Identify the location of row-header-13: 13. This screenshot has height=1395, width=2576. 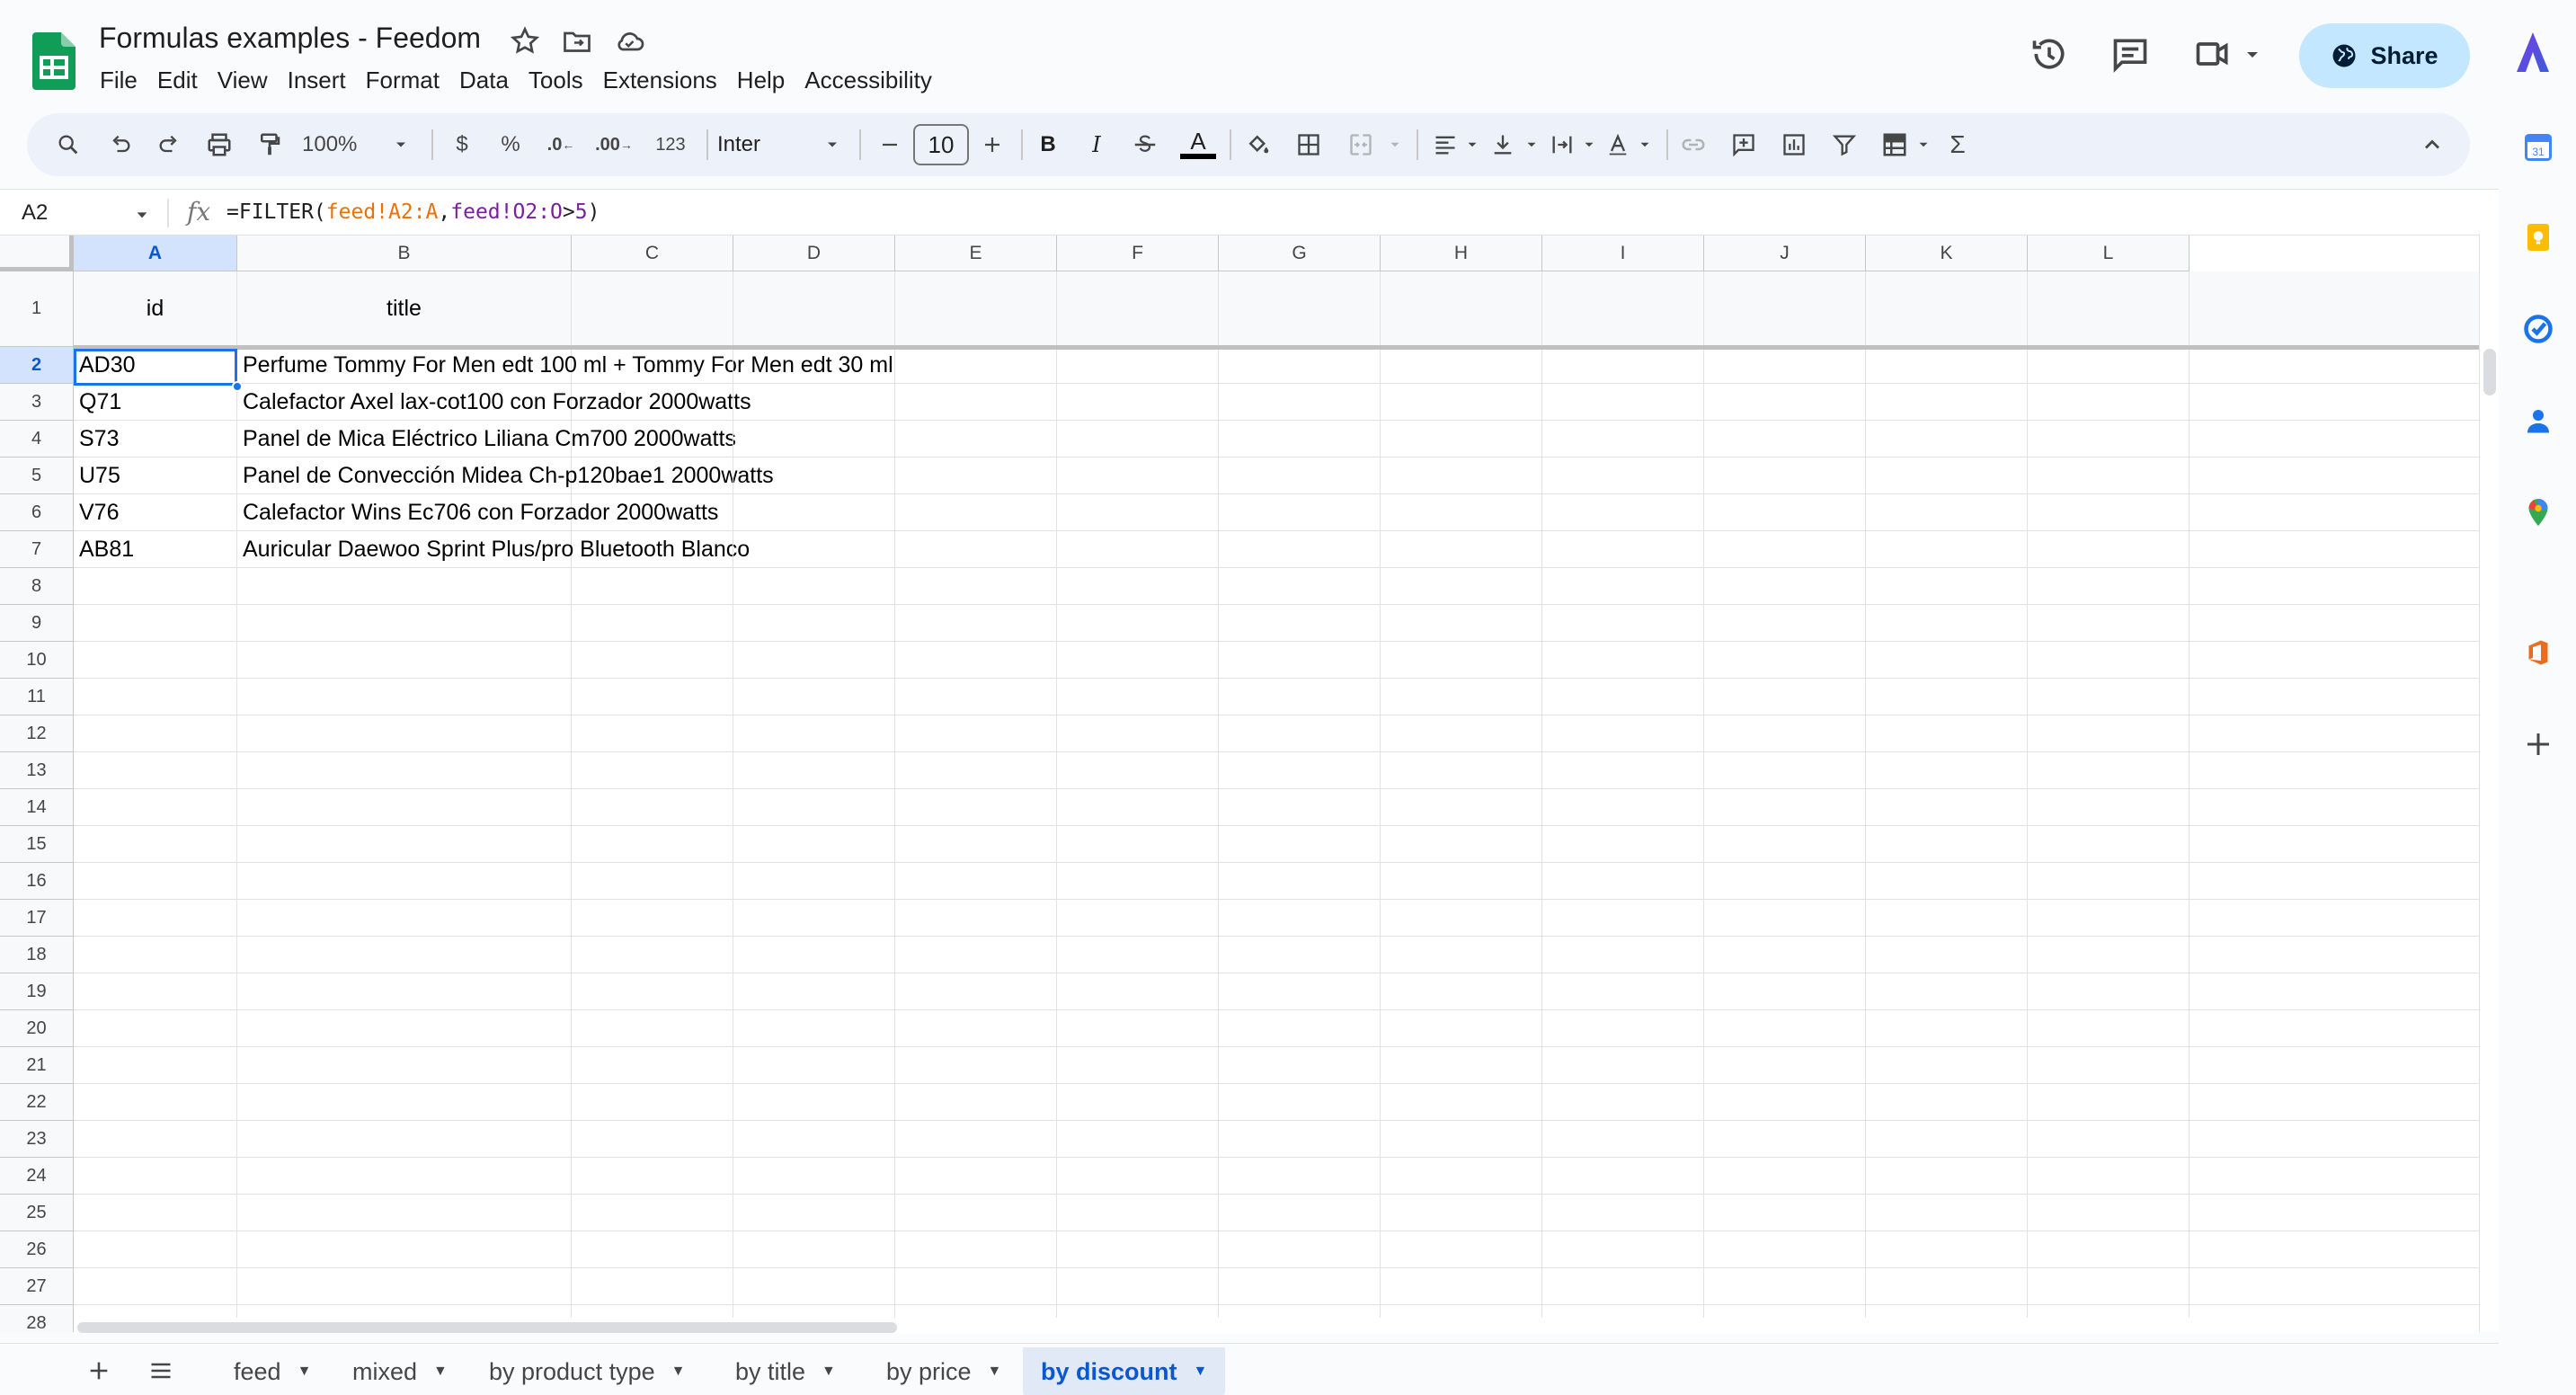
(37, 770).